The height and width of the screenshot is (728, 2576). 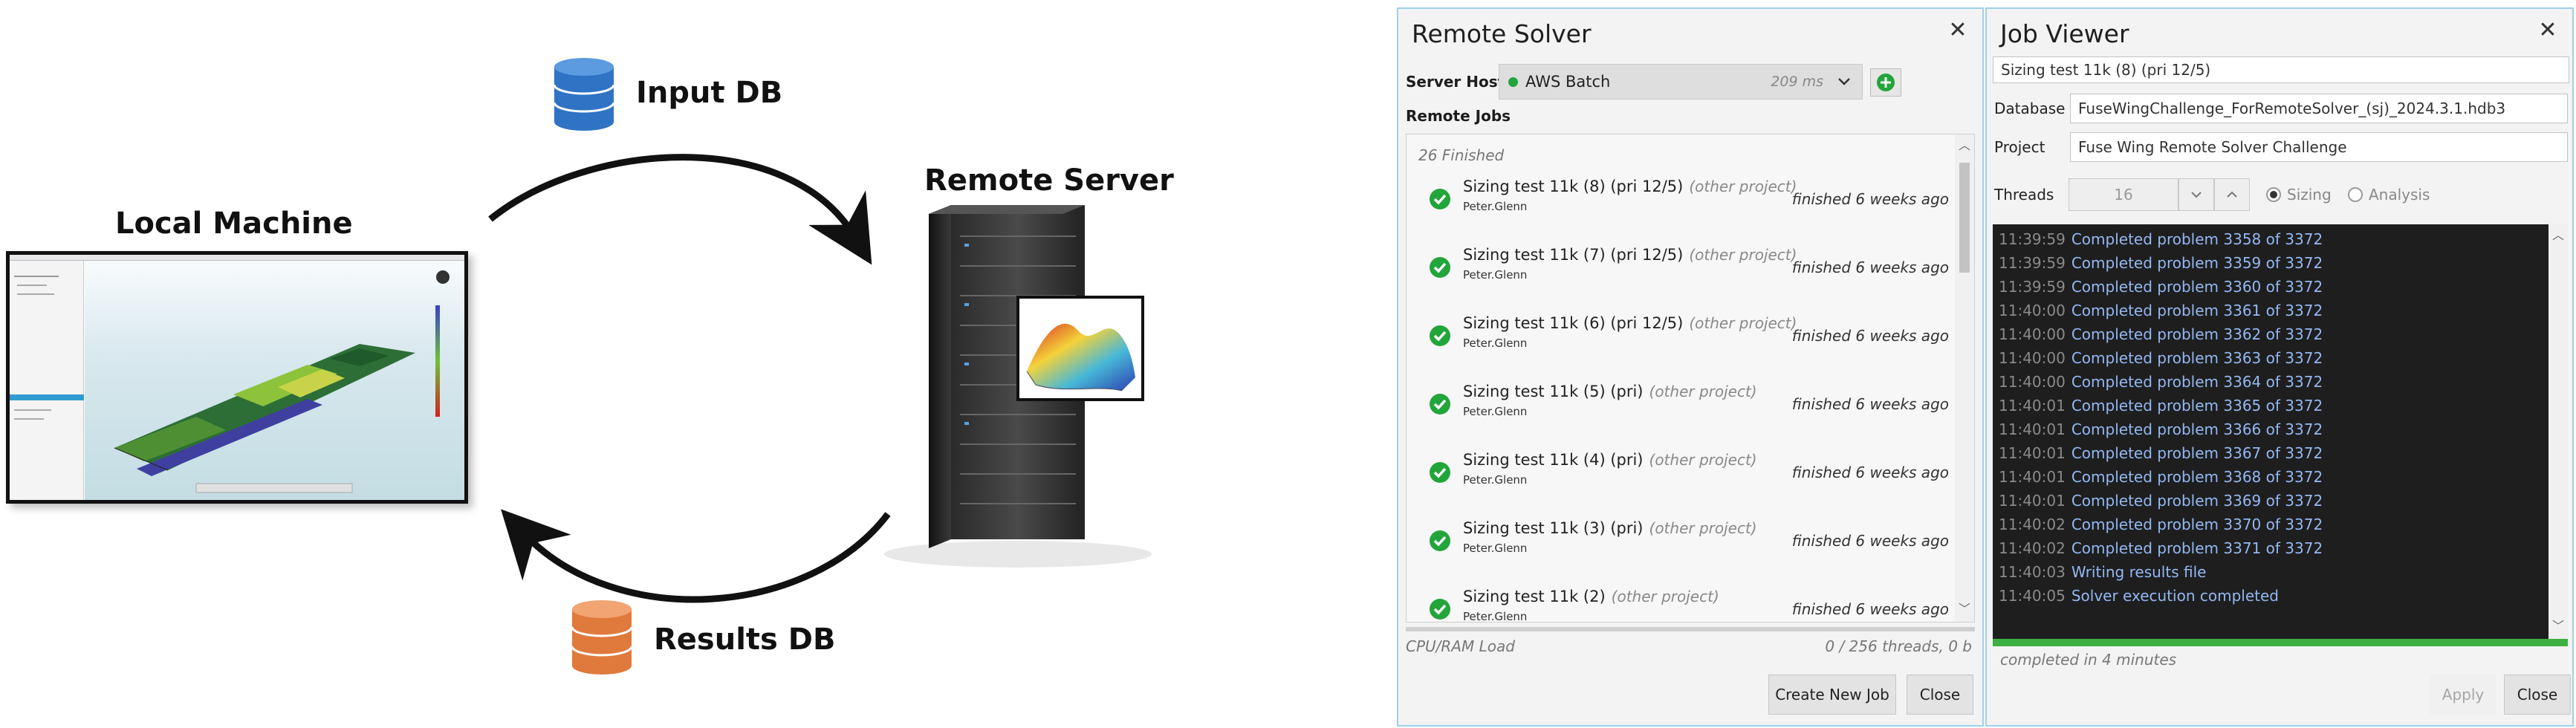 What do you see at coordinates (2319, 147) in the screenshot?
I see `project-field: Fuse Wing Remote Solver Challenge` at bounding box center [2319, 147].